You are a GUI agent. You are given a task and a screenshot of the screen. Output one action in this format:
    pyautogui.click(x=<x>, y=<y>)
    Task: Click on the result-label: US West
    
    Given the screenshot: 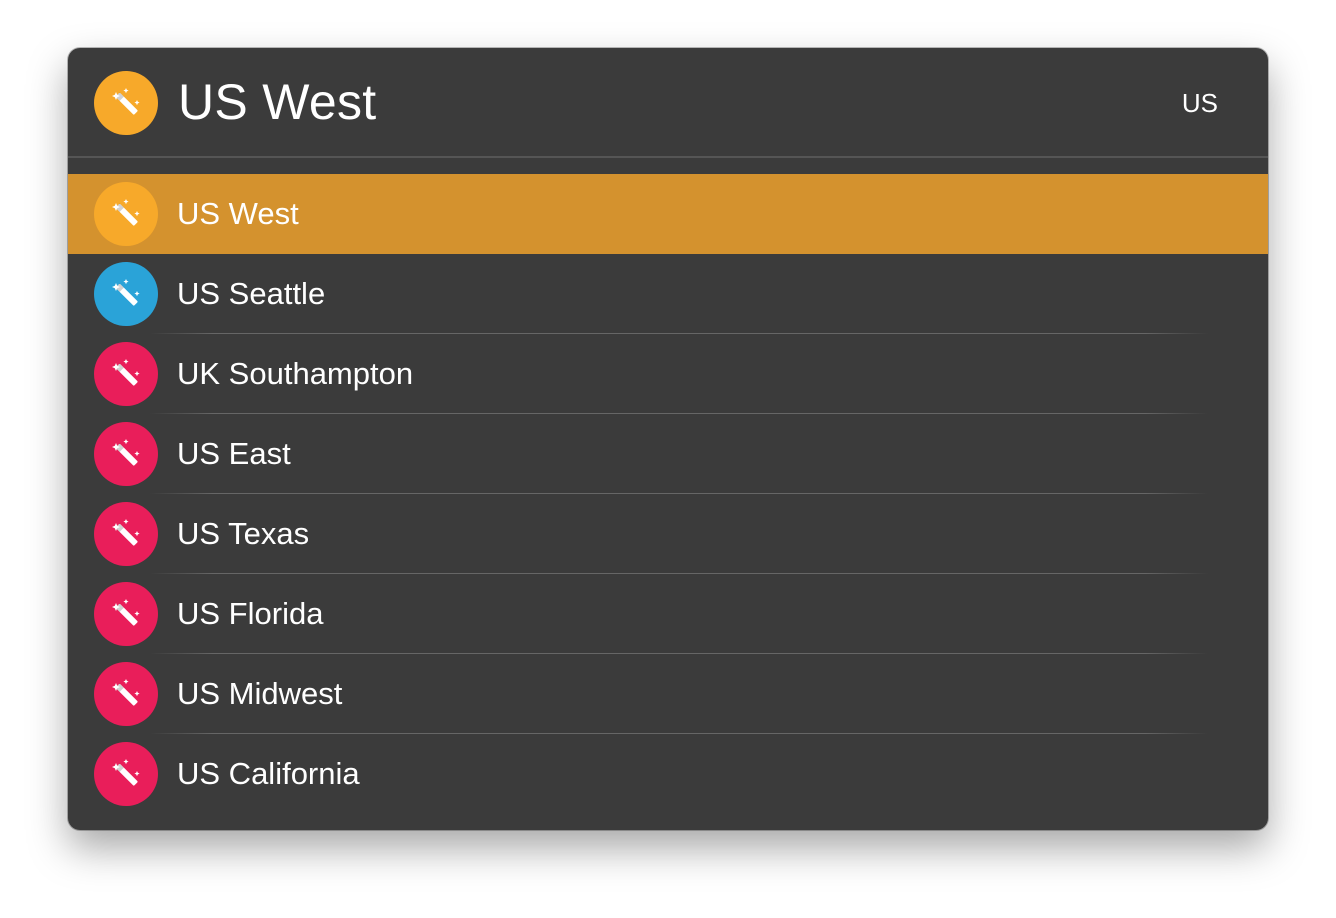 What is the action you would take?
    pyautogui.click(x=238, y=213)
    